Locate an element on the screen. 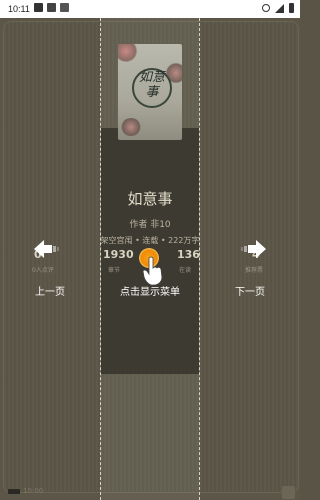 Image resolution: width=320 pixels, height=500 pixels. recommend-ticket-label: 推荐票 is located at coordinates (254, 270).